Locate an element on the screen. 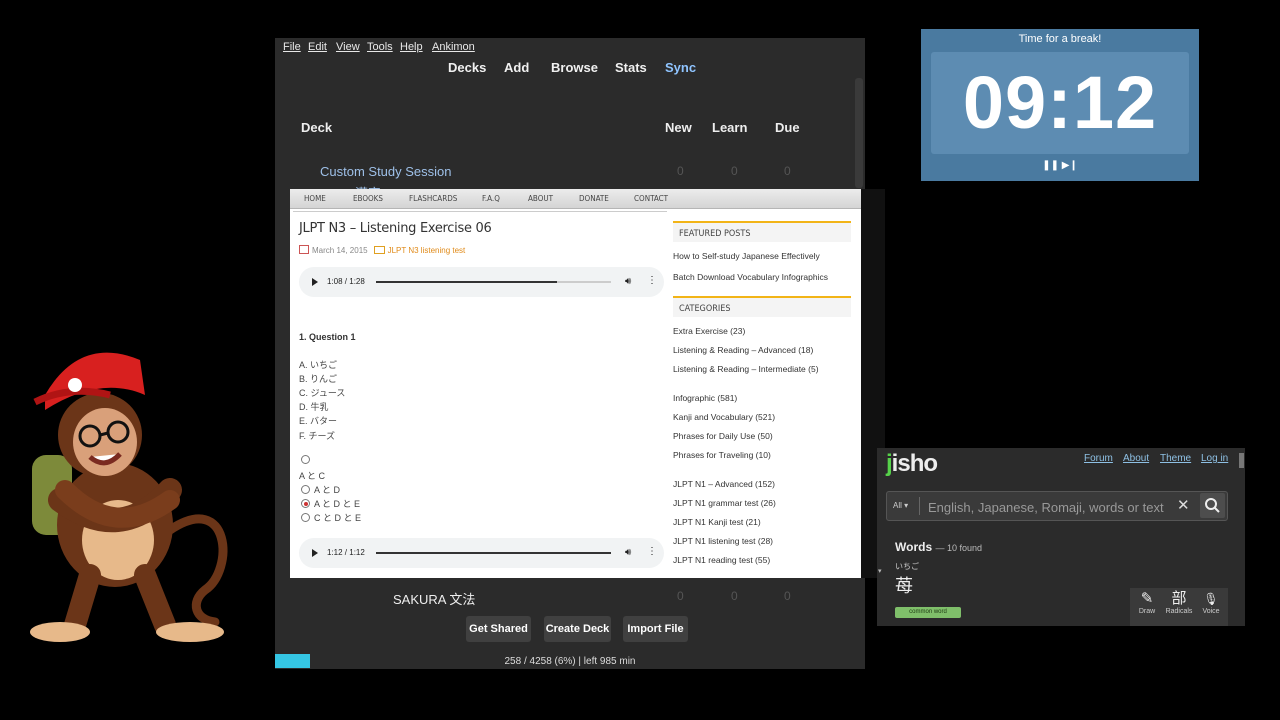 This screenshot has height=720, width=1280. radicals-tool: 部 Radicals is located at coordinates (1179, 602).